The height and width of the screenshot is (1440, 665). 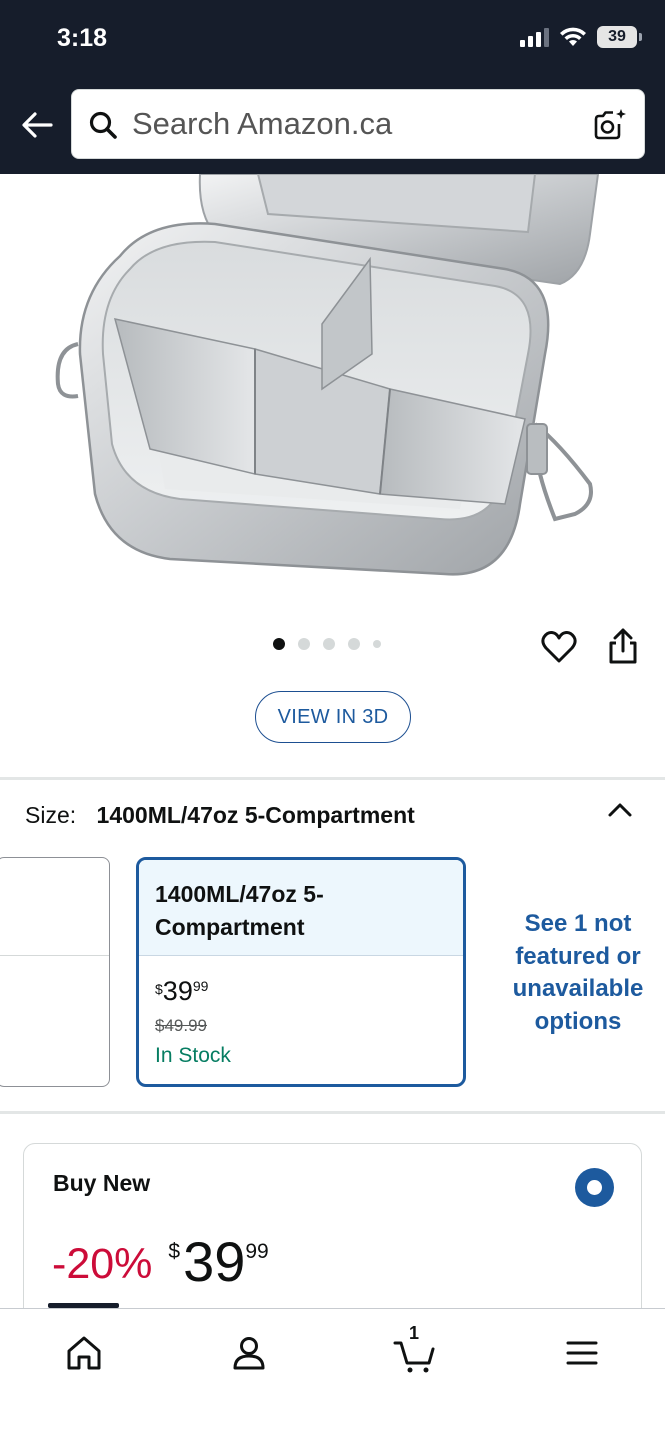 I want to click on chevron-up-icon, so click(x=620, y=810).